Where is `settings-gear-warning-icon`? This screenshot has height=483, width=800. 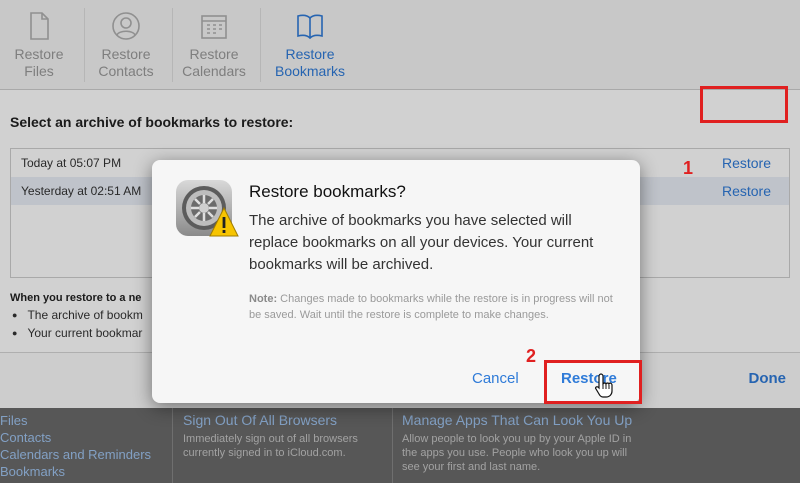
settings-gear-warning-icon is located at coordinates (207, 208).